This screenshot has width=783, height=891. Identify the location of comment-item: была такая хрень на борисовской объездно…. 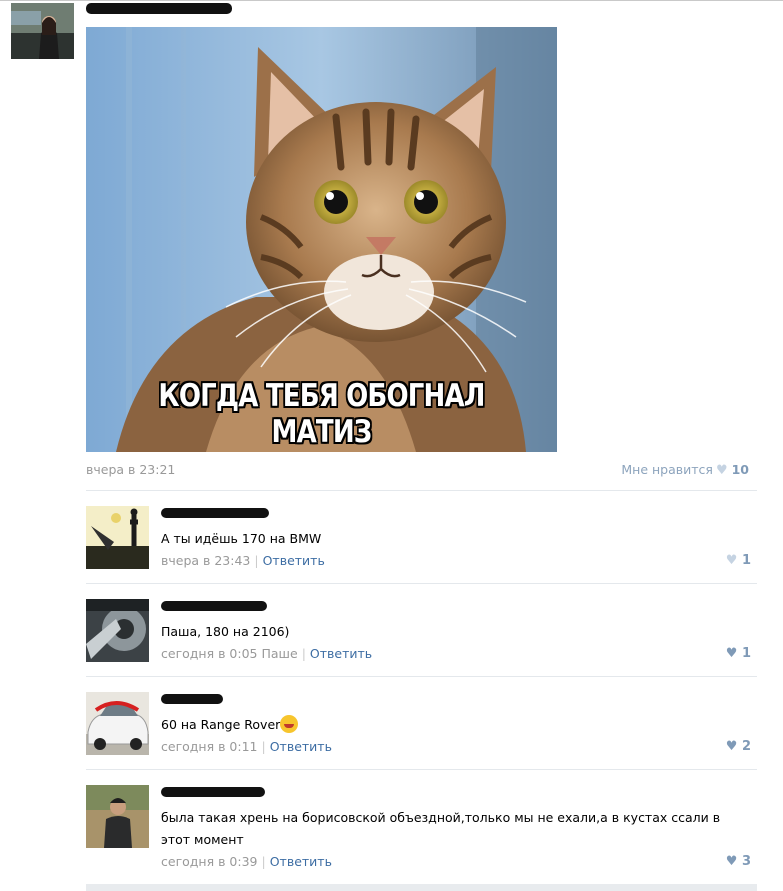
(421, 830).